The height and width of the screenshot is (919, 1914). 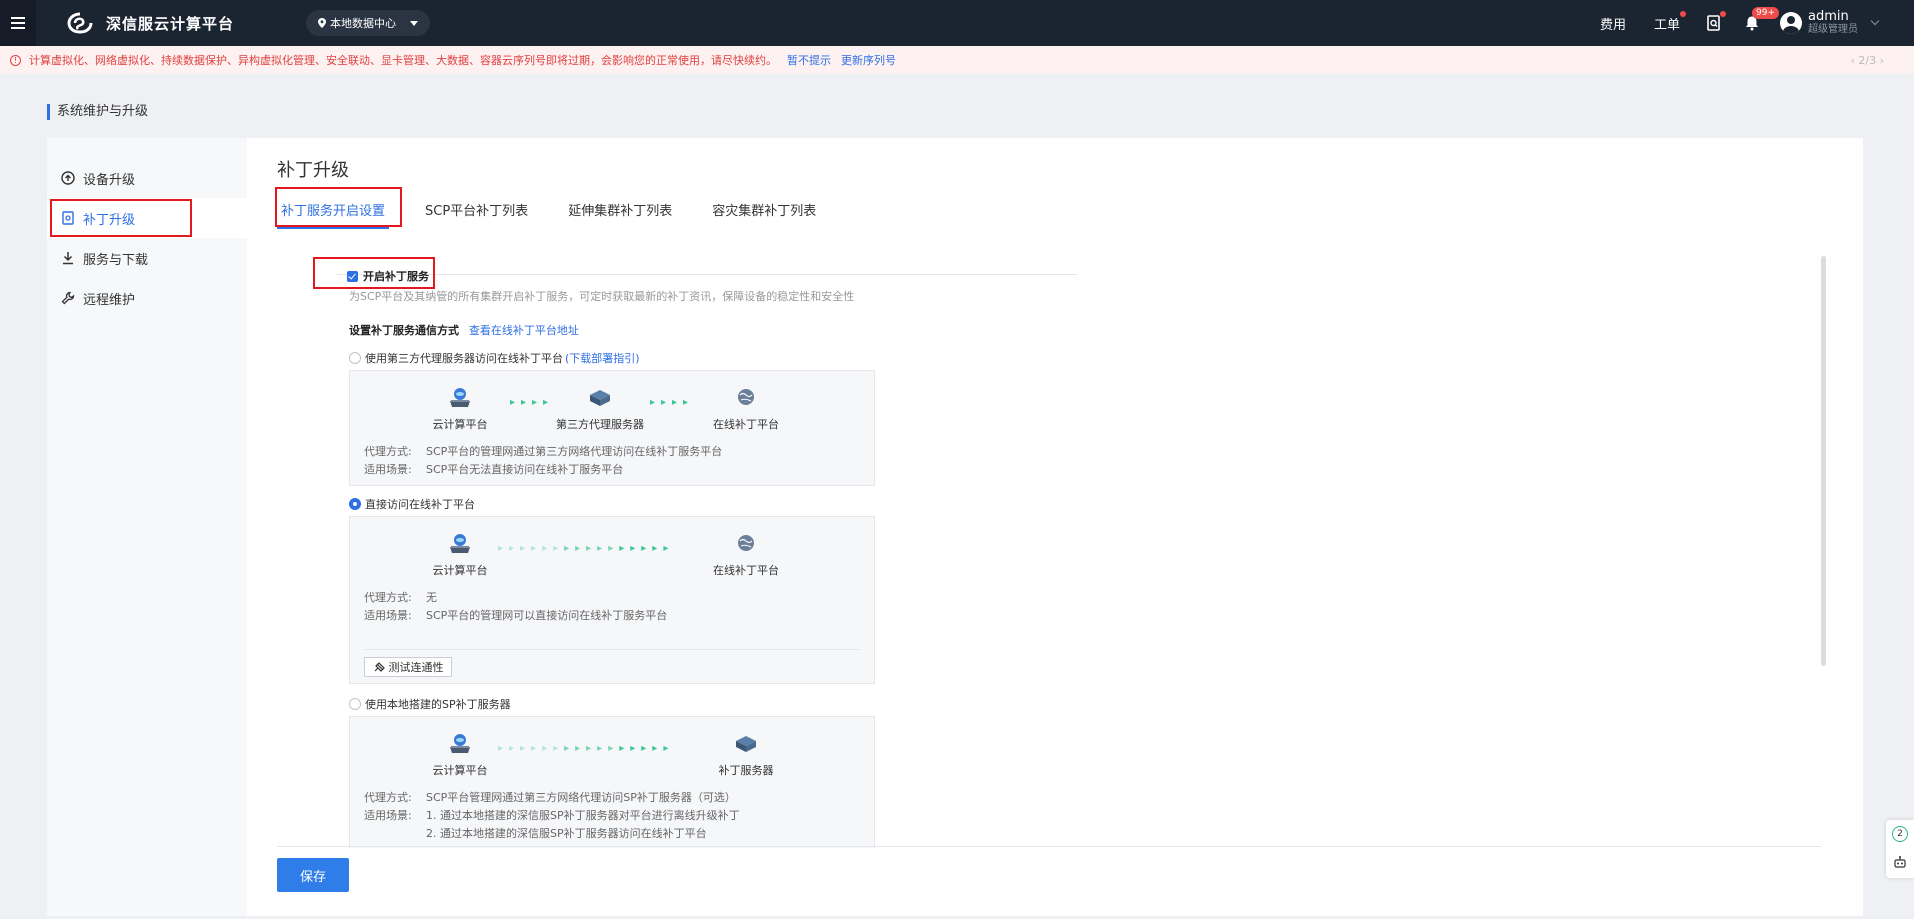 I want to click on option-info: 代理方式: 无 适用场景: SCP平台的管理网可以直接访问在线补丁服务平台, so click(x=515, y=607).